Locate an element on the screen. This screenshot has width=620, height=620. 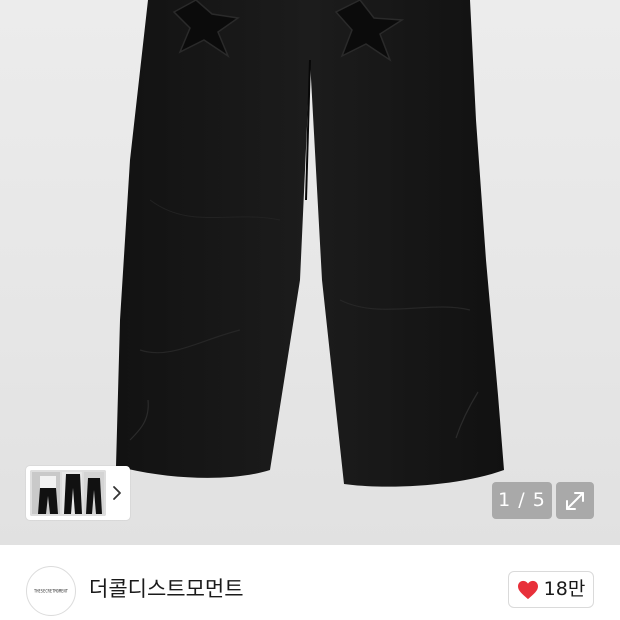
shop-name: 더콜디스트모먼트 is located at coordinates (166, 589).